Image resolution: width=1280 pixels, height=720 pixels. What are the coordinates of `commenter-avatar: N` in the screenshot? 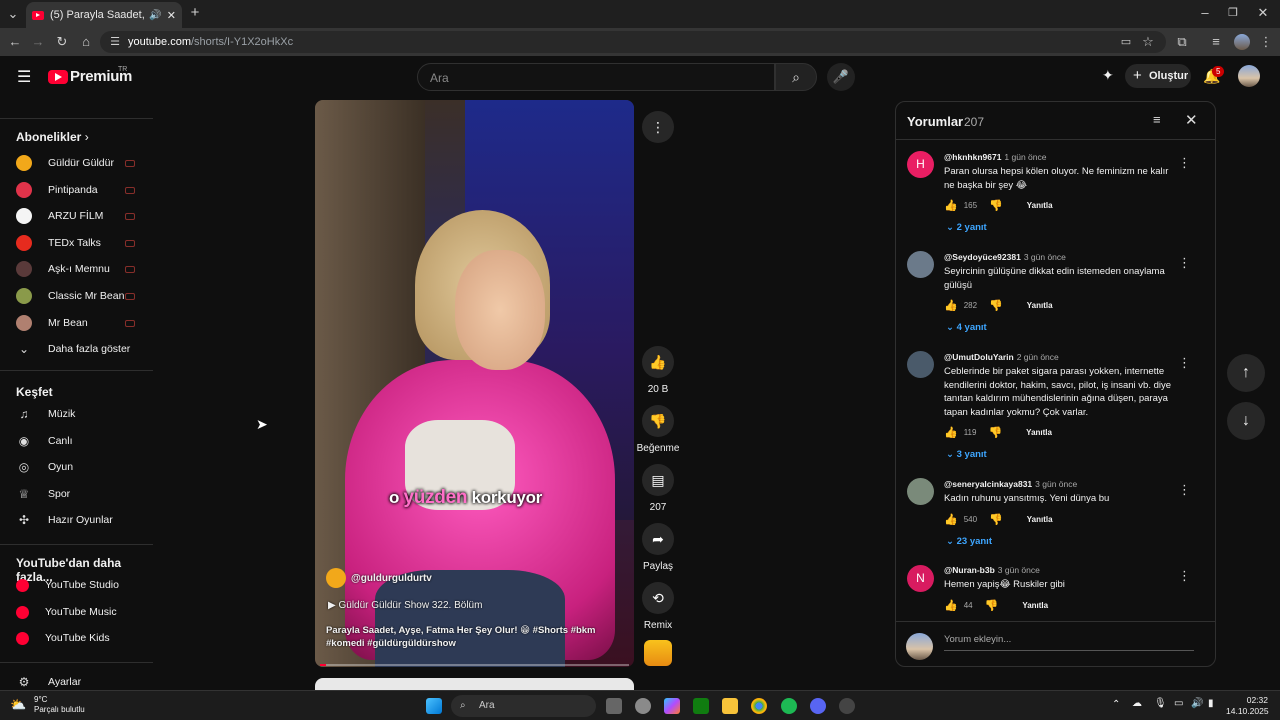 It's located at (920, 578).